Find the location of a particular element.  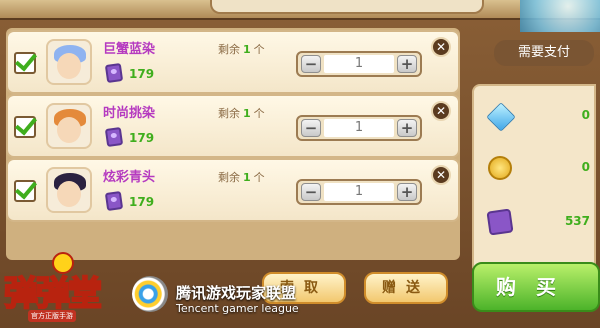

game-logo: 弹弹堂 官方正版手游 is located at coordinates (60, 290).